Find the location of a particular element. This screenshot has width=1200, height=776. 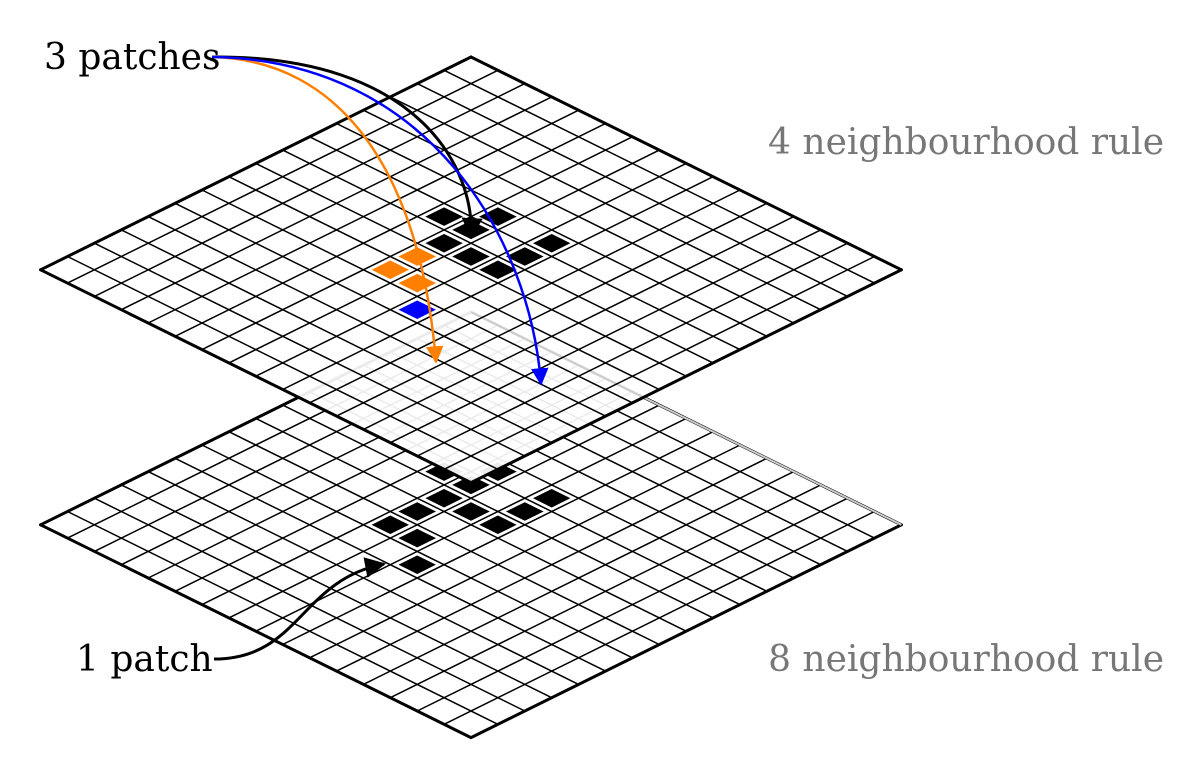

one-patch-label: 1 patch is located at coordinates (144, 659).